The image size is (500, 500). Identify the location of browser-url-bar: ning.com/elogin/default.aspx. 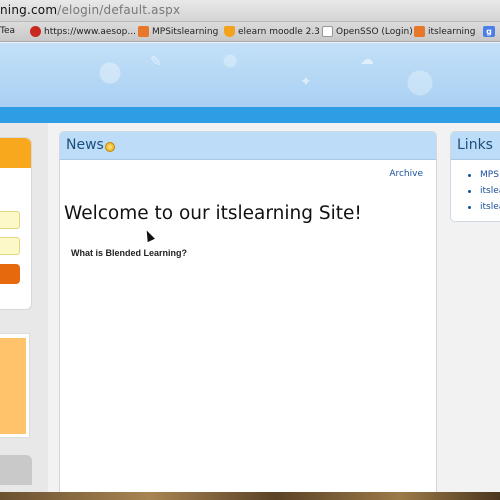
(250, 11).